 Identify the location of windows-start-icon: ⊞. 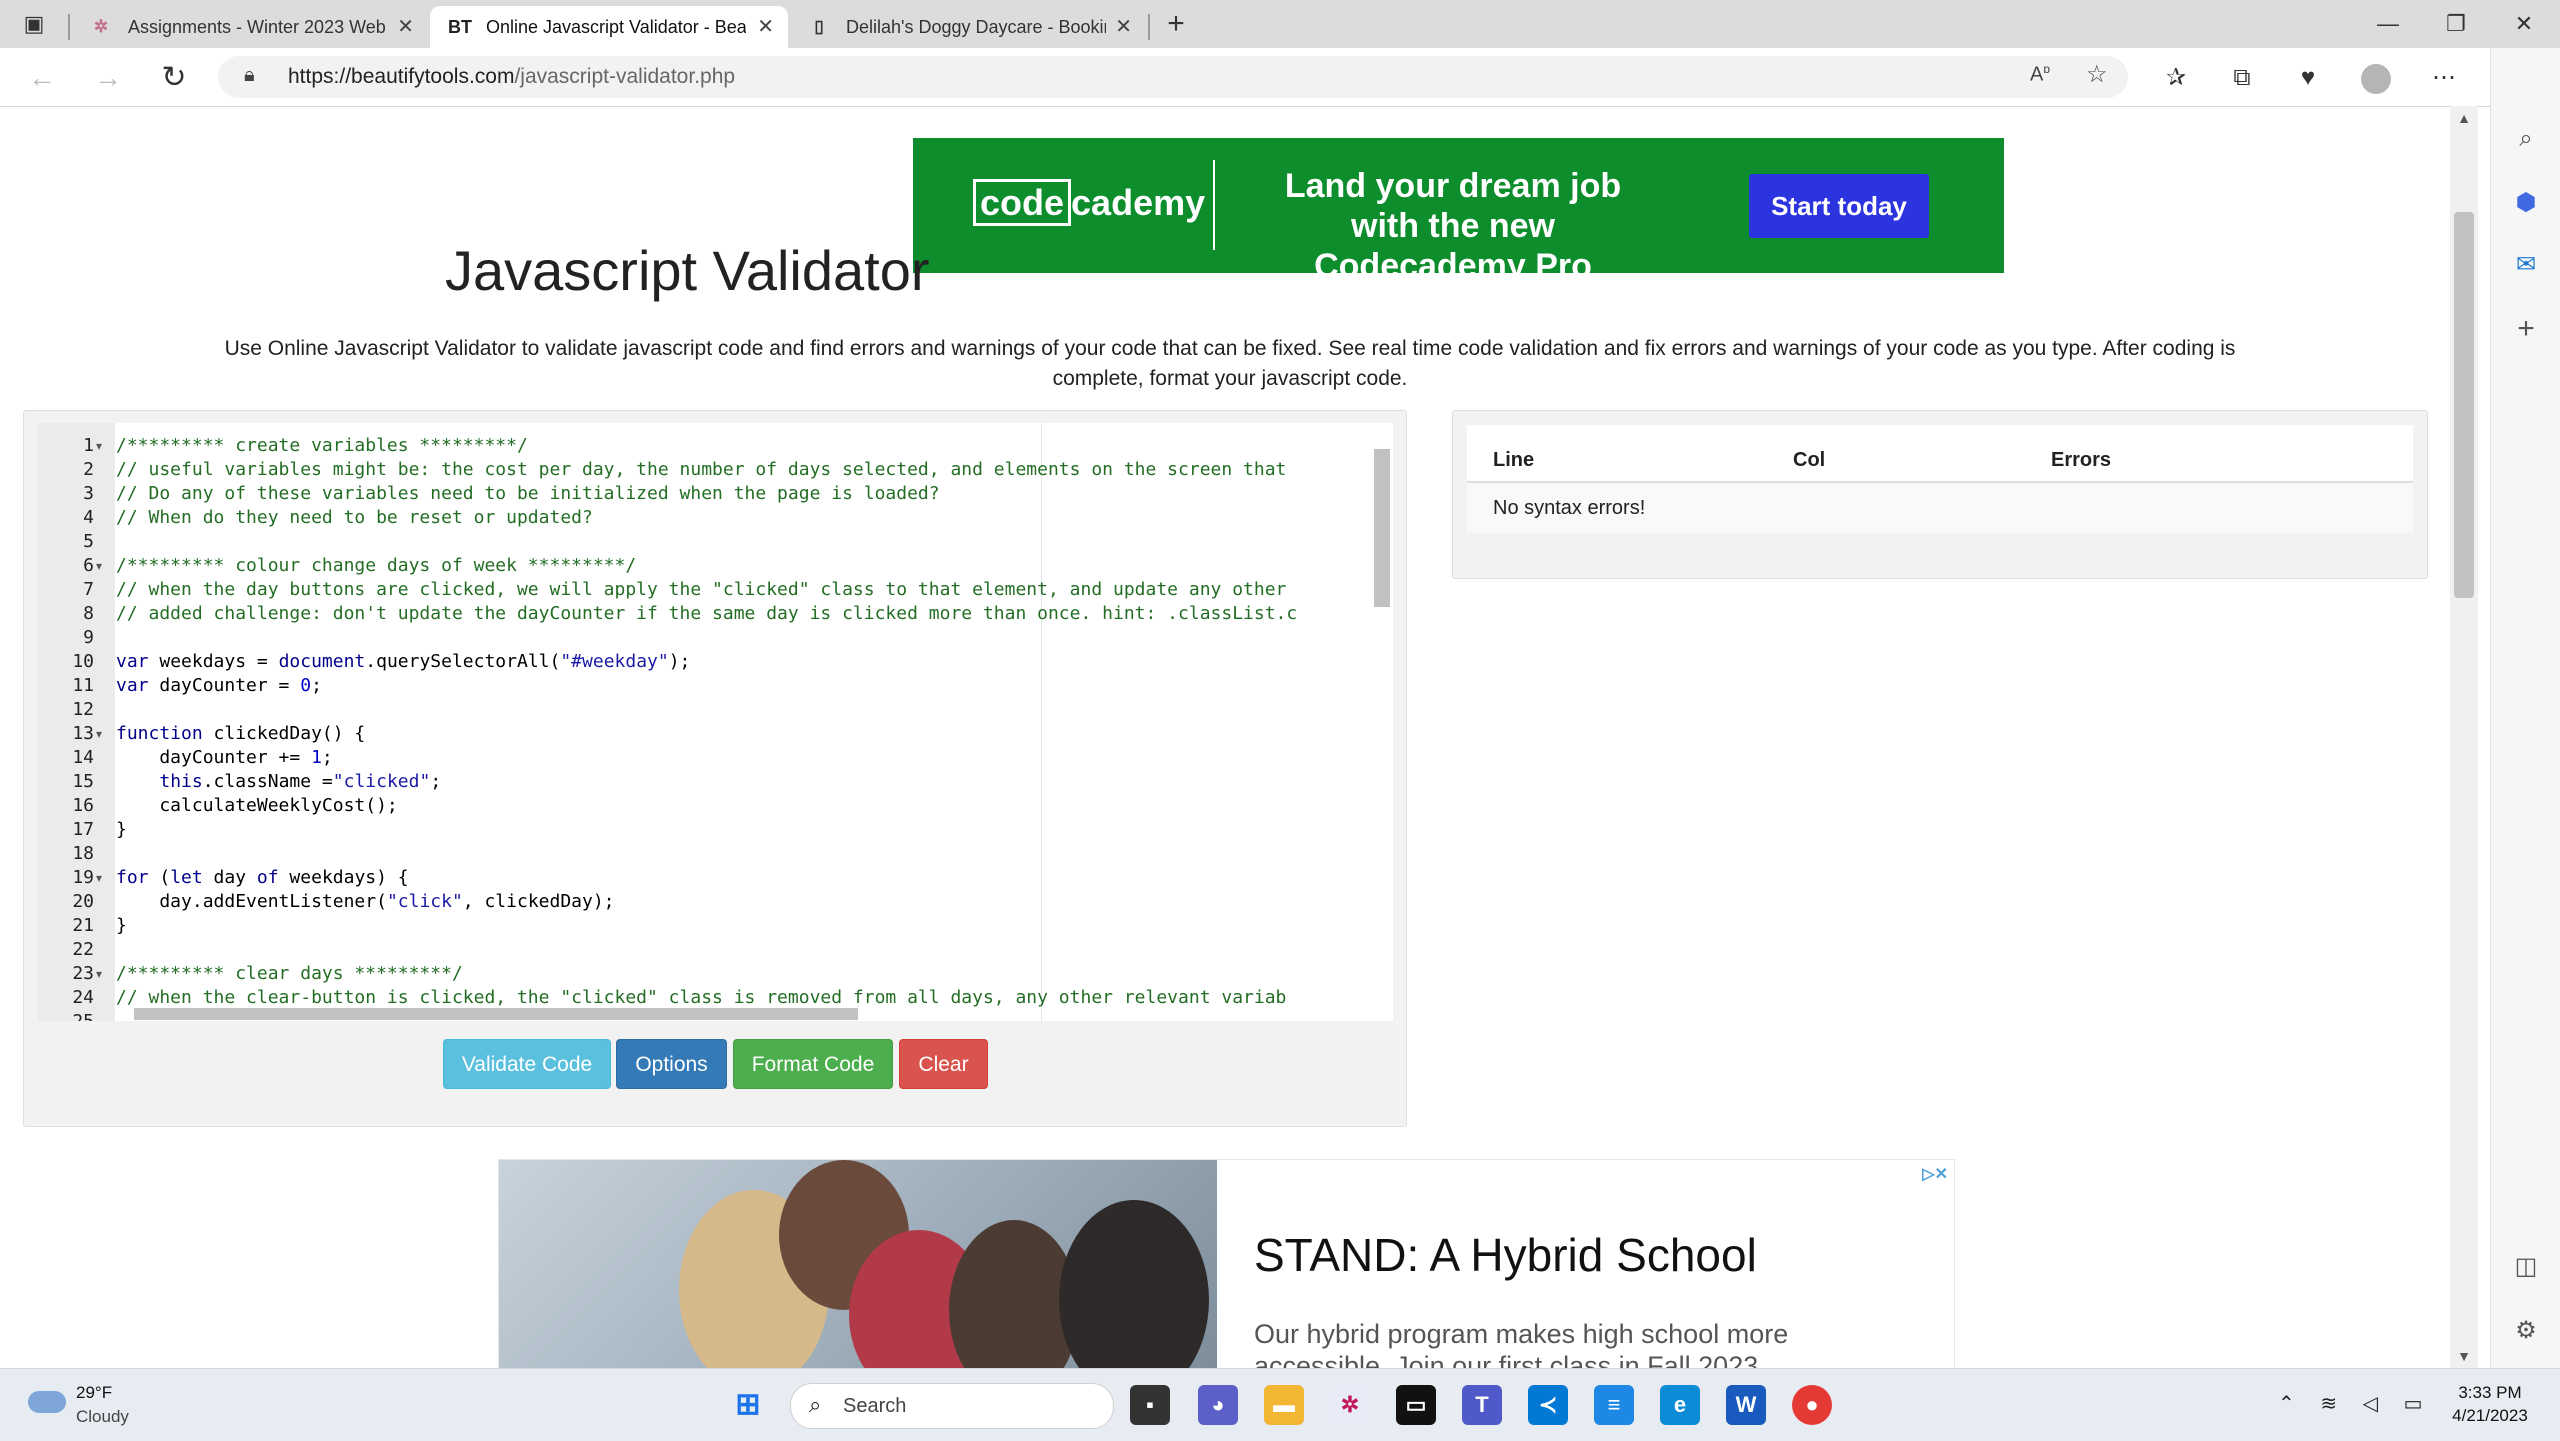
(748, 1405).